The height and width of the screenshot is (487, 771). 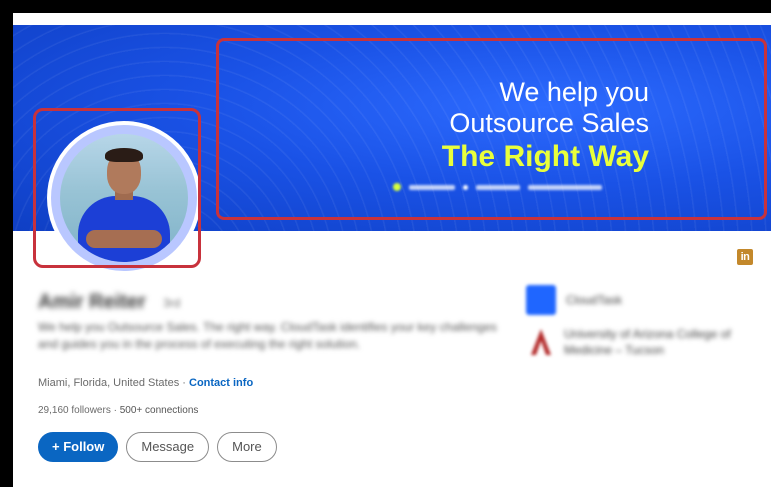 What do you see at coordinates (168, 447) in the screenshot?
I see `message-button: Message` at bounding box center [168, 447].